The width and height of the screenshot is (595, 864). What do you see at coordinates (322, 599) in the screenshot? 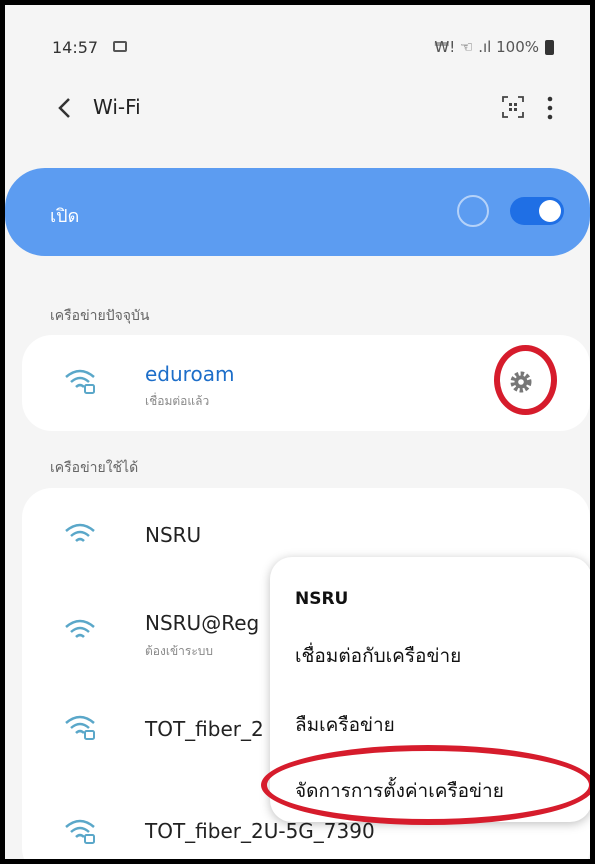
I see `context-menu-title: NSRU` at bounding box center [322, 599].